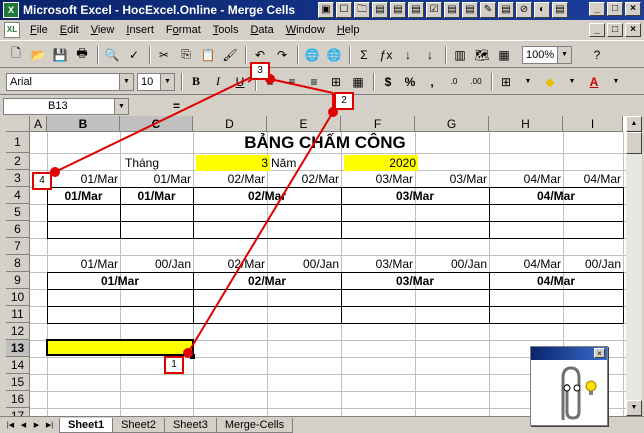 The width and height of the screenshot is (644, 433). I want to click on sheet-tab-sheet1: Sheet1, so click(86, 425).